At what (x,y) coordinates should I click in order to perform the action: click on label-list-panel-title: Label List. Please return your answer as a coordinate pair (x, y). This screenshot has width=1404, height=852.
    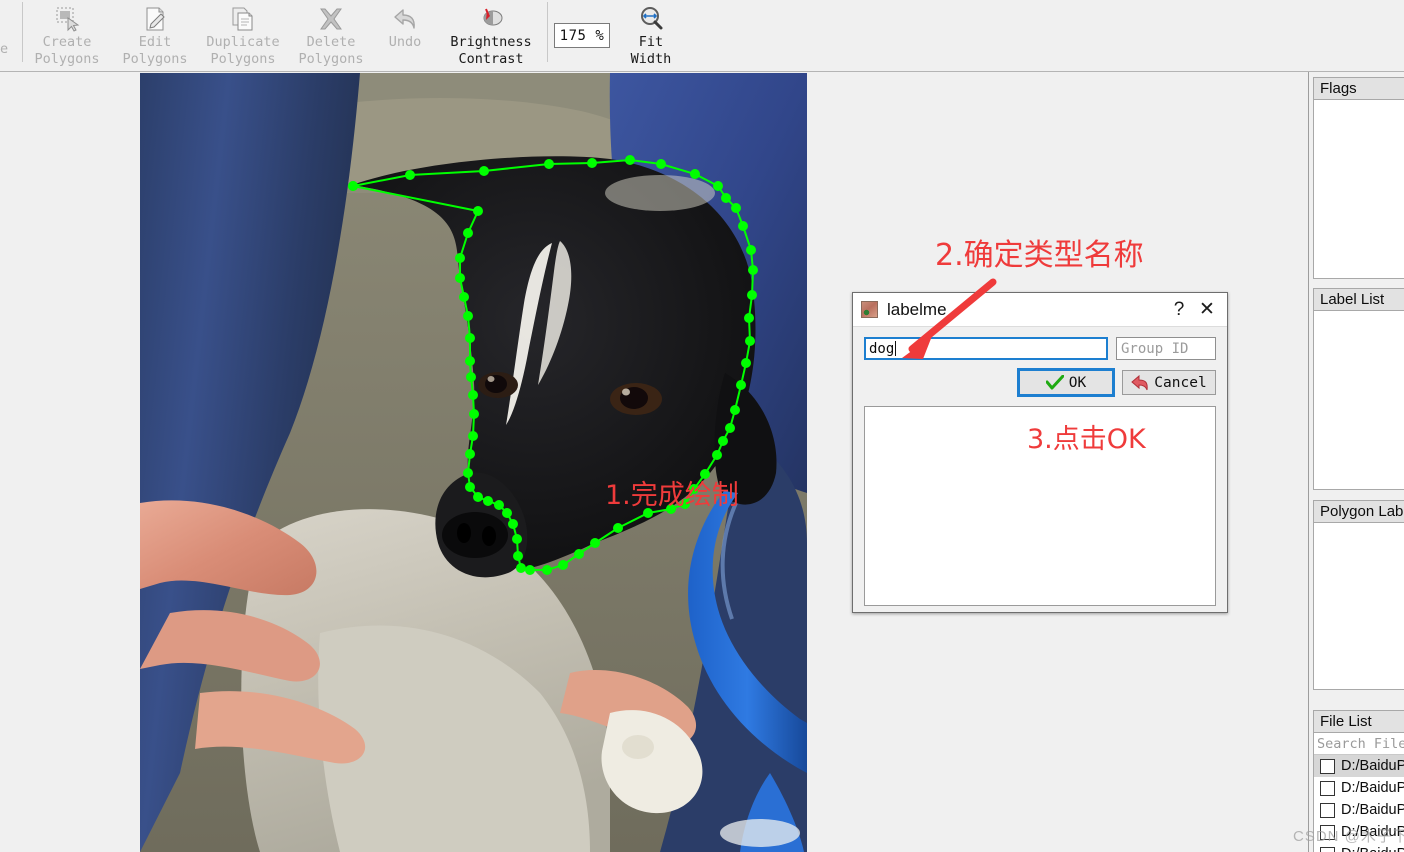
    Looking at the image, I should click on (1358, 299).